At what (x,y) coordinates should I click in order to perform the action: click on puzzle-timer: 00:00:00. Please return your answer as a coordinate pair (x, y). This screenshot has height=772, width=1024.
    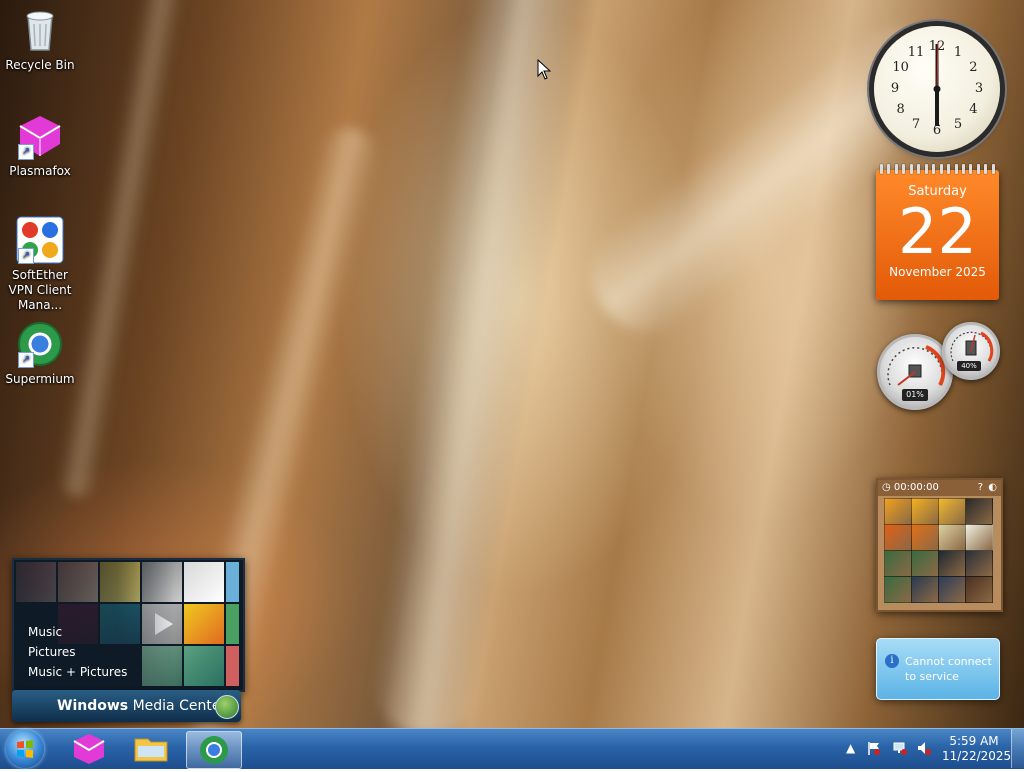
    Looking at the image, I should click on (916, 487).